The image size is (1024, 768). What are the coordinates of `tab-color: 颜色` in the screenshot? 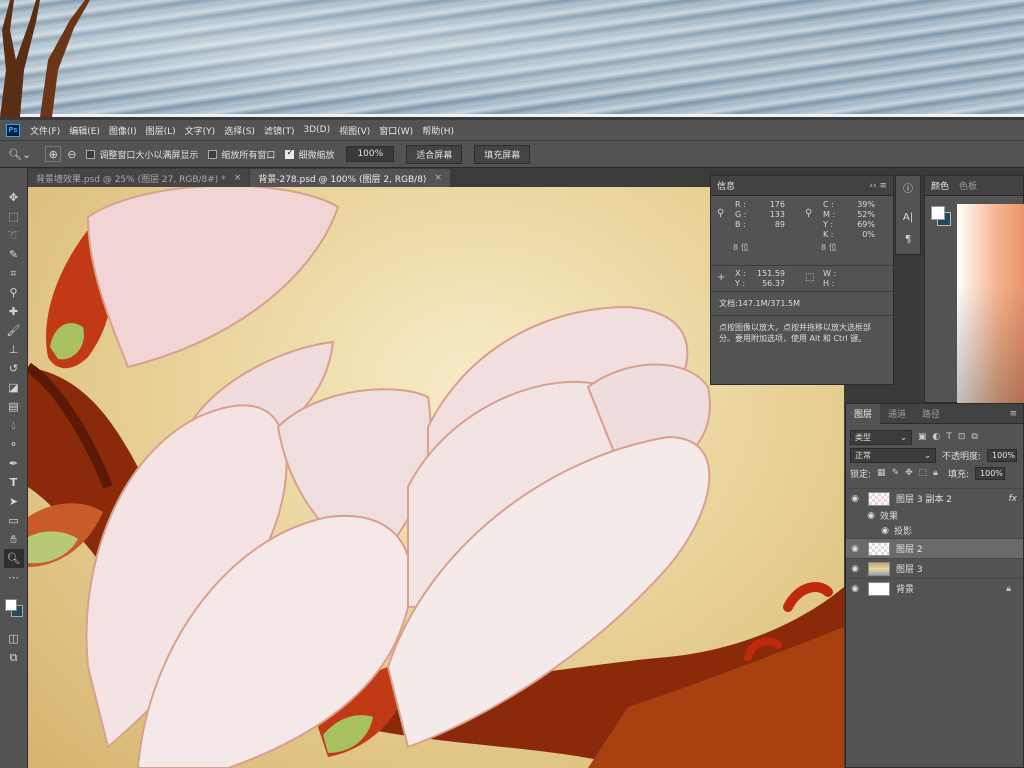 It's located at (940, 185).